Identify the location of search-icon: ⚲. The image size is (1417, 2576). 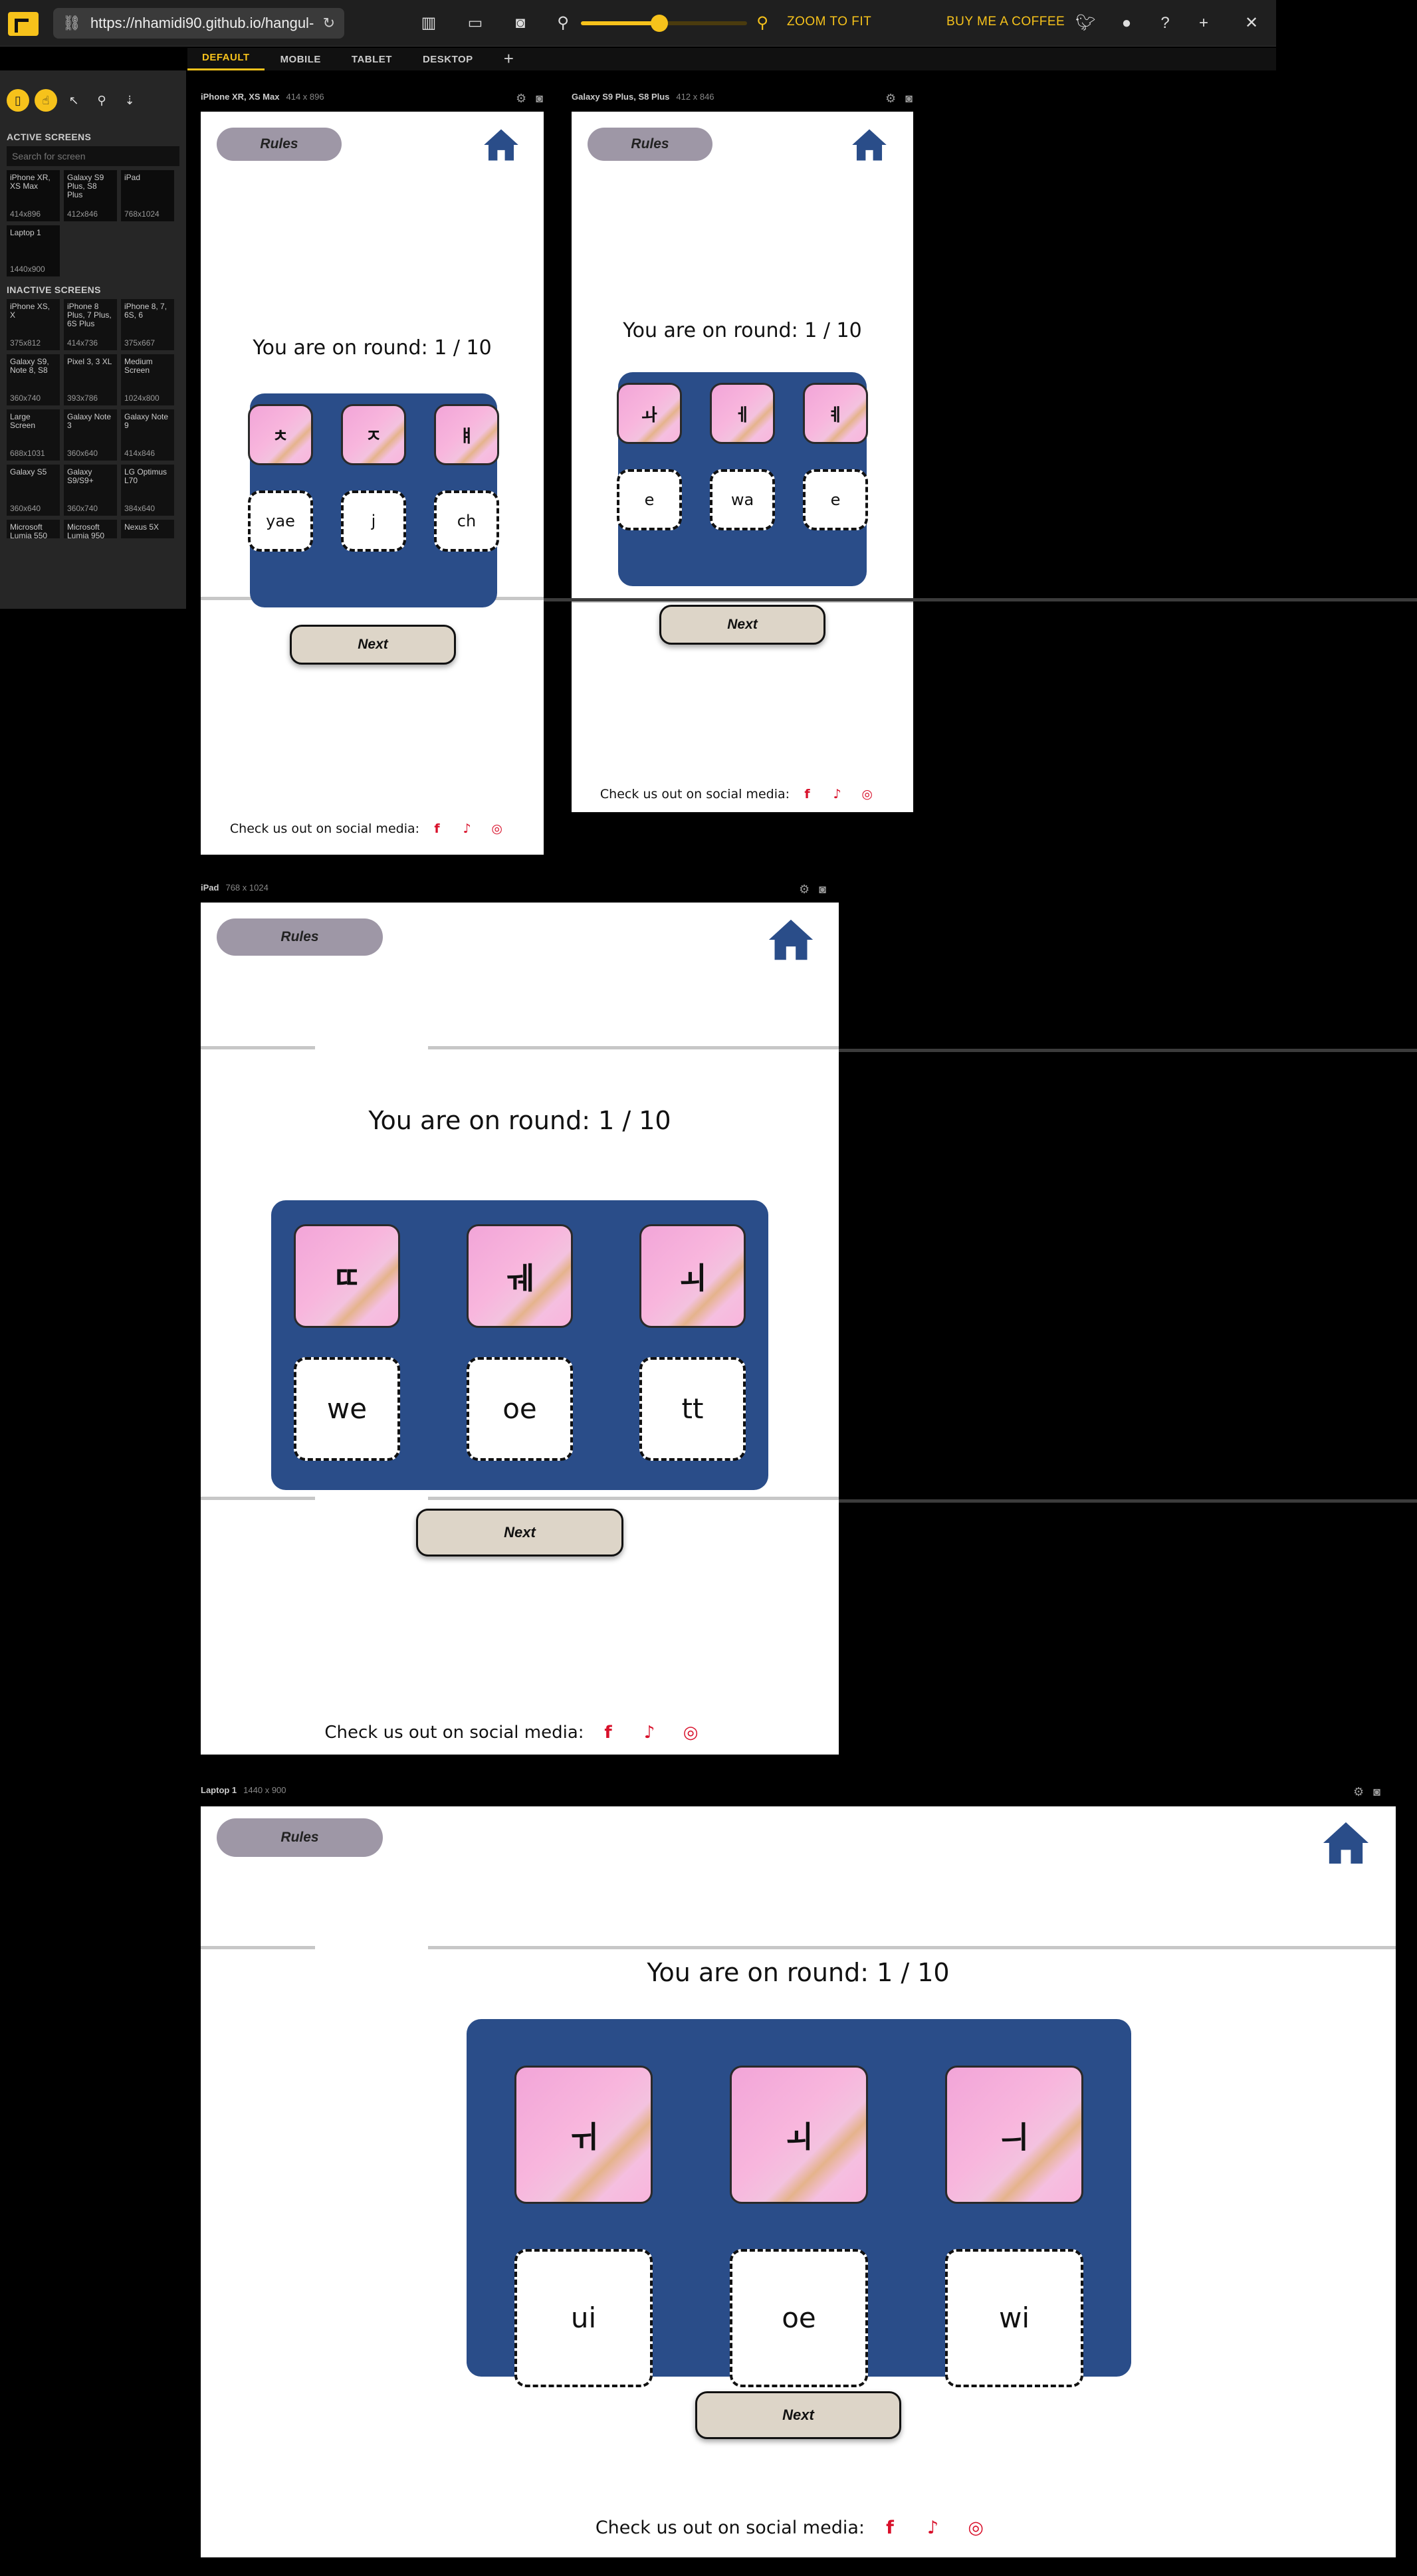
(102, 100).